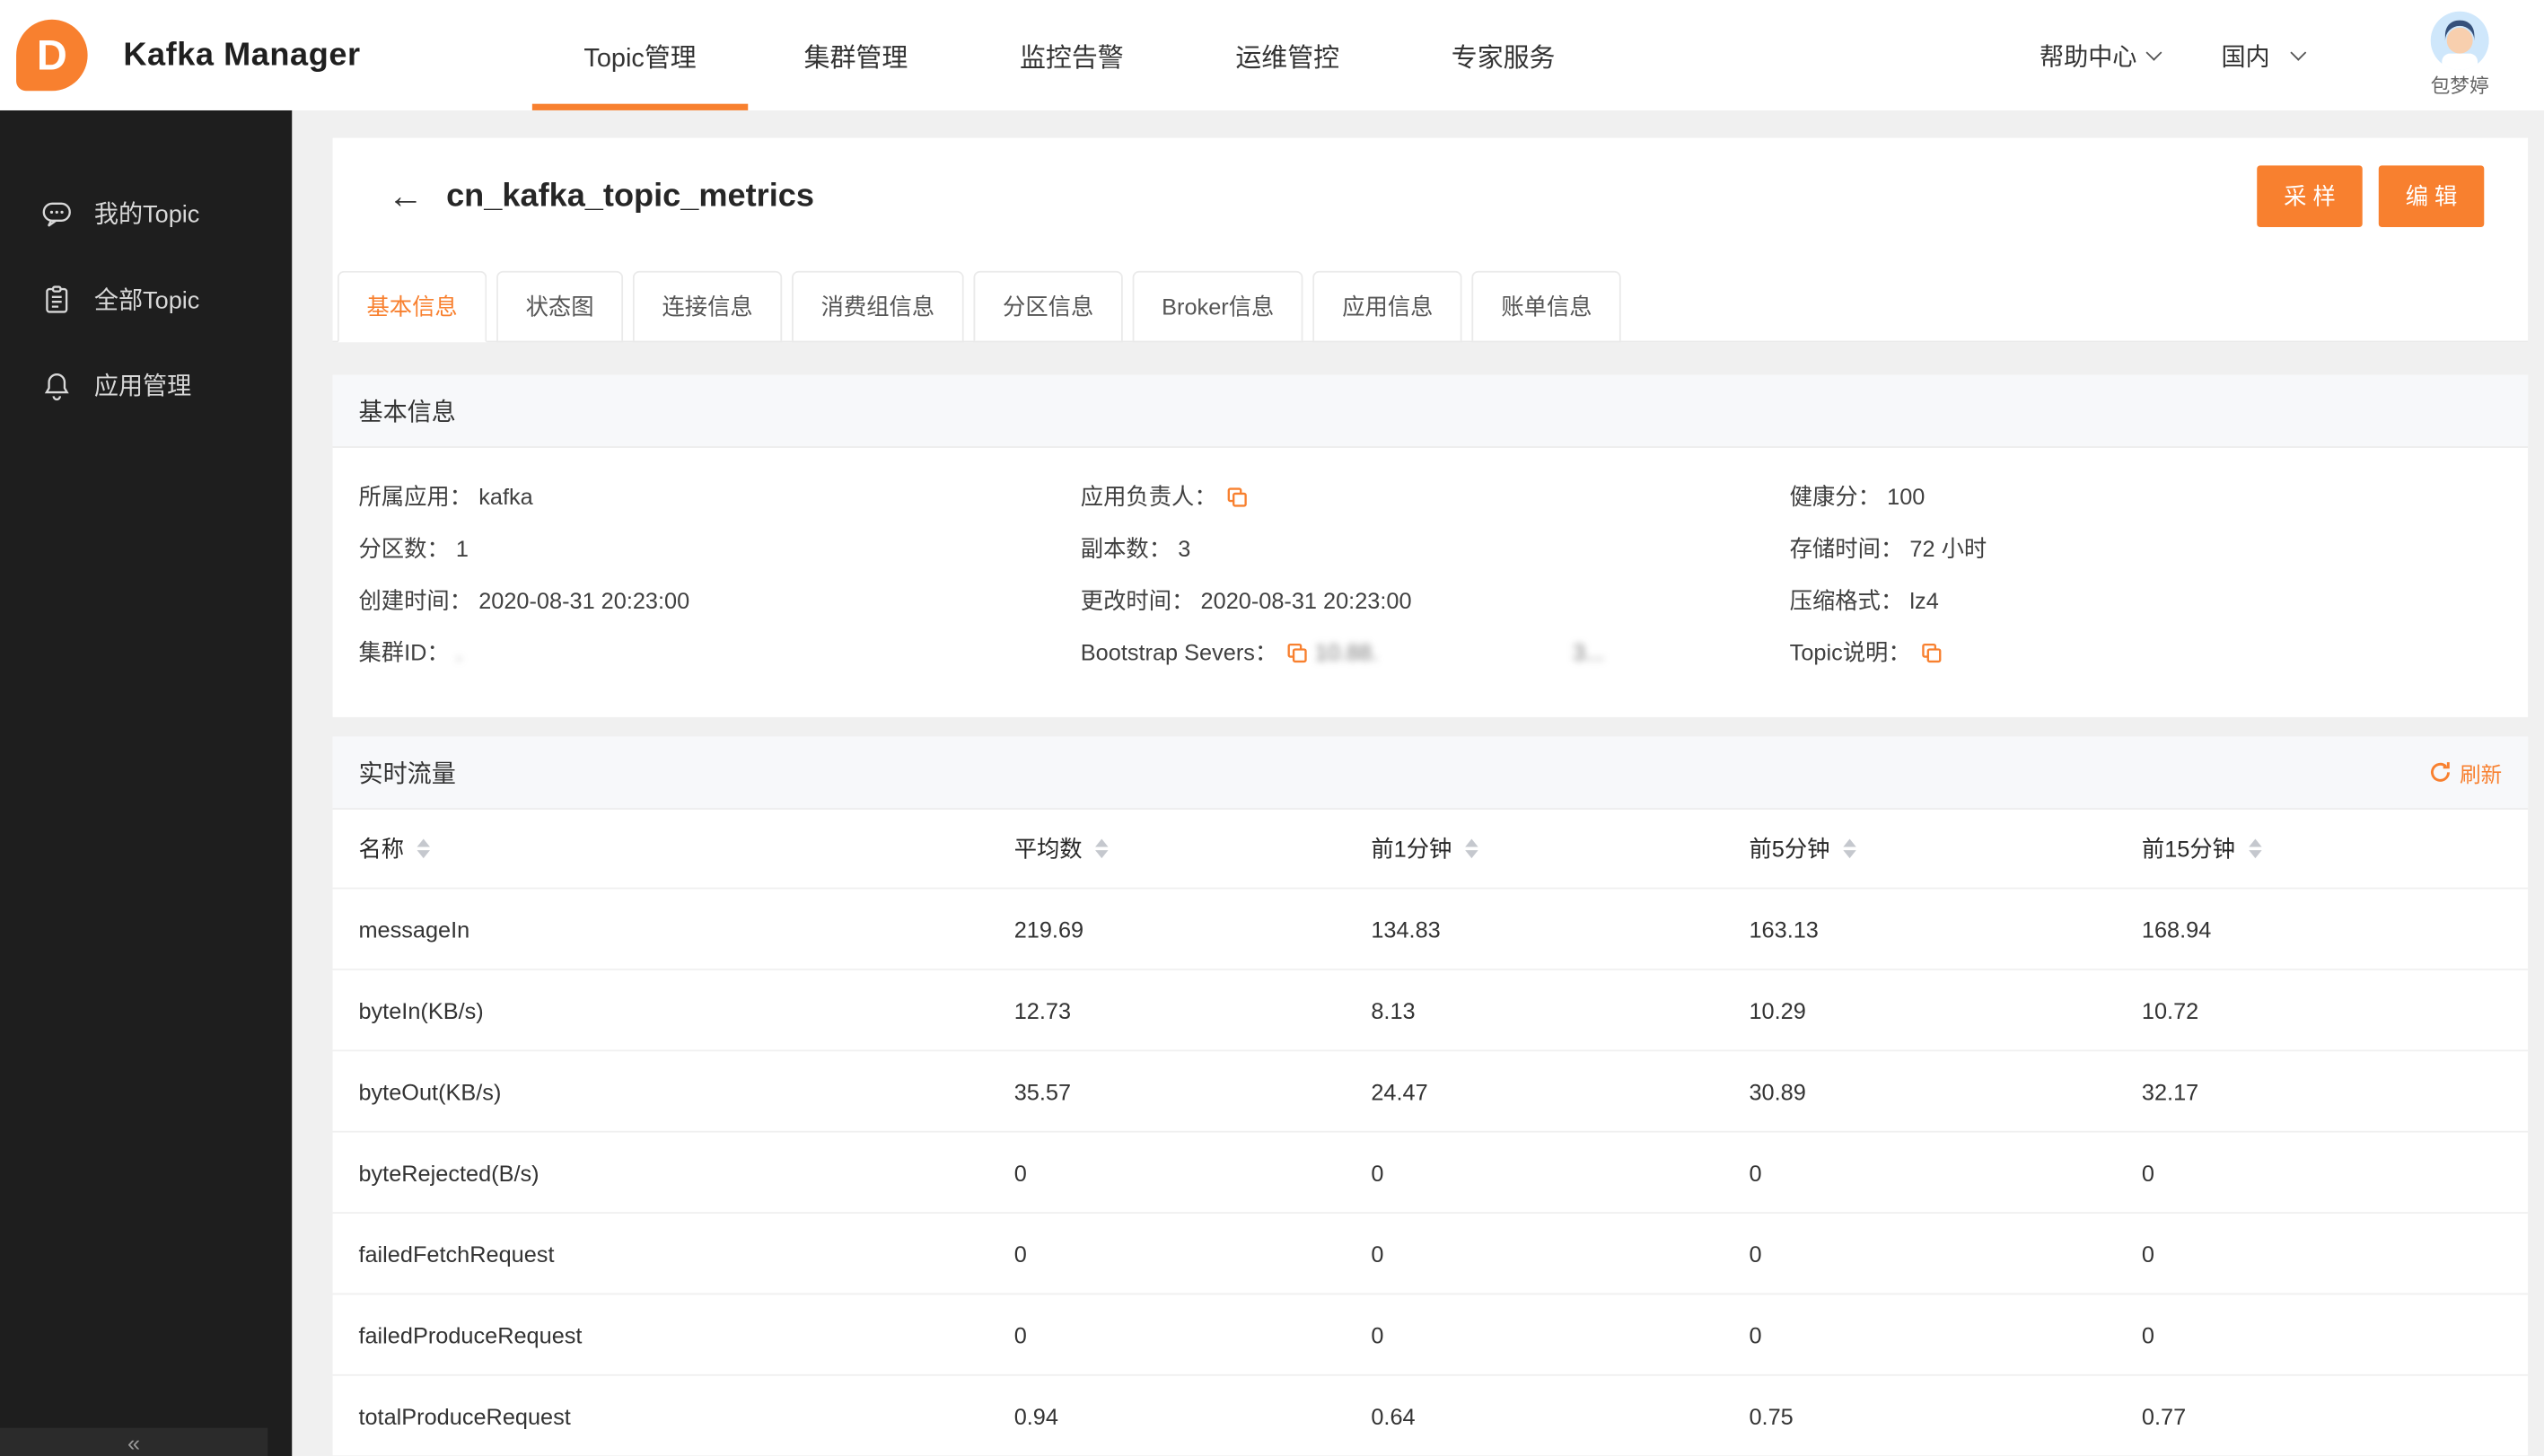  What do you see at coordinates (2481, 773) in the screenshot?
I see `refresh-label: 刷新` at bounding box center [2481, 773].